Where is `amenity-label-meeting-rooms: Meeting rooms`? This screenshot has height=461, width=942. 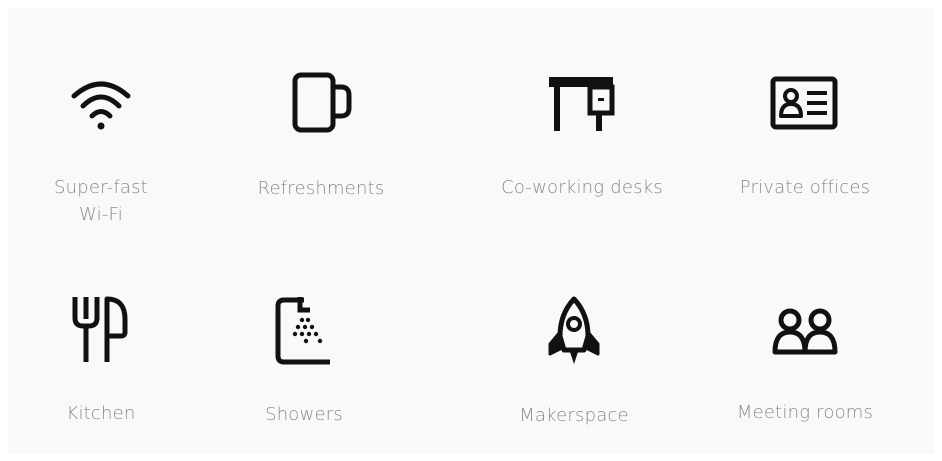
amenity-label-meeting-rooms: Meeting rooms is located at coordinates (805, 412).